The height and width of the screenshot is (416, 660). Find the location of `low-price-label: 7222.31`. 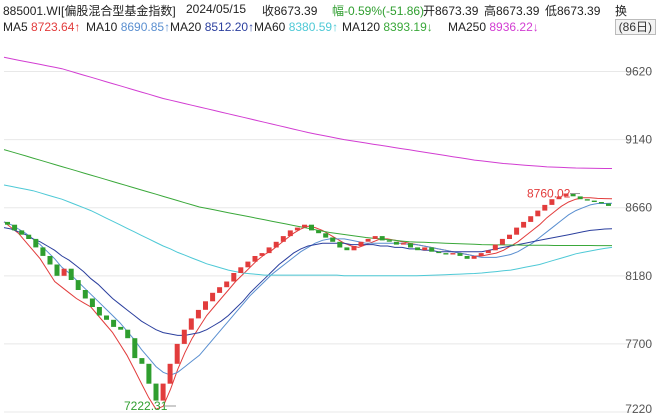

low-price-label: 7222.31 is located at coordinates (146, 406).